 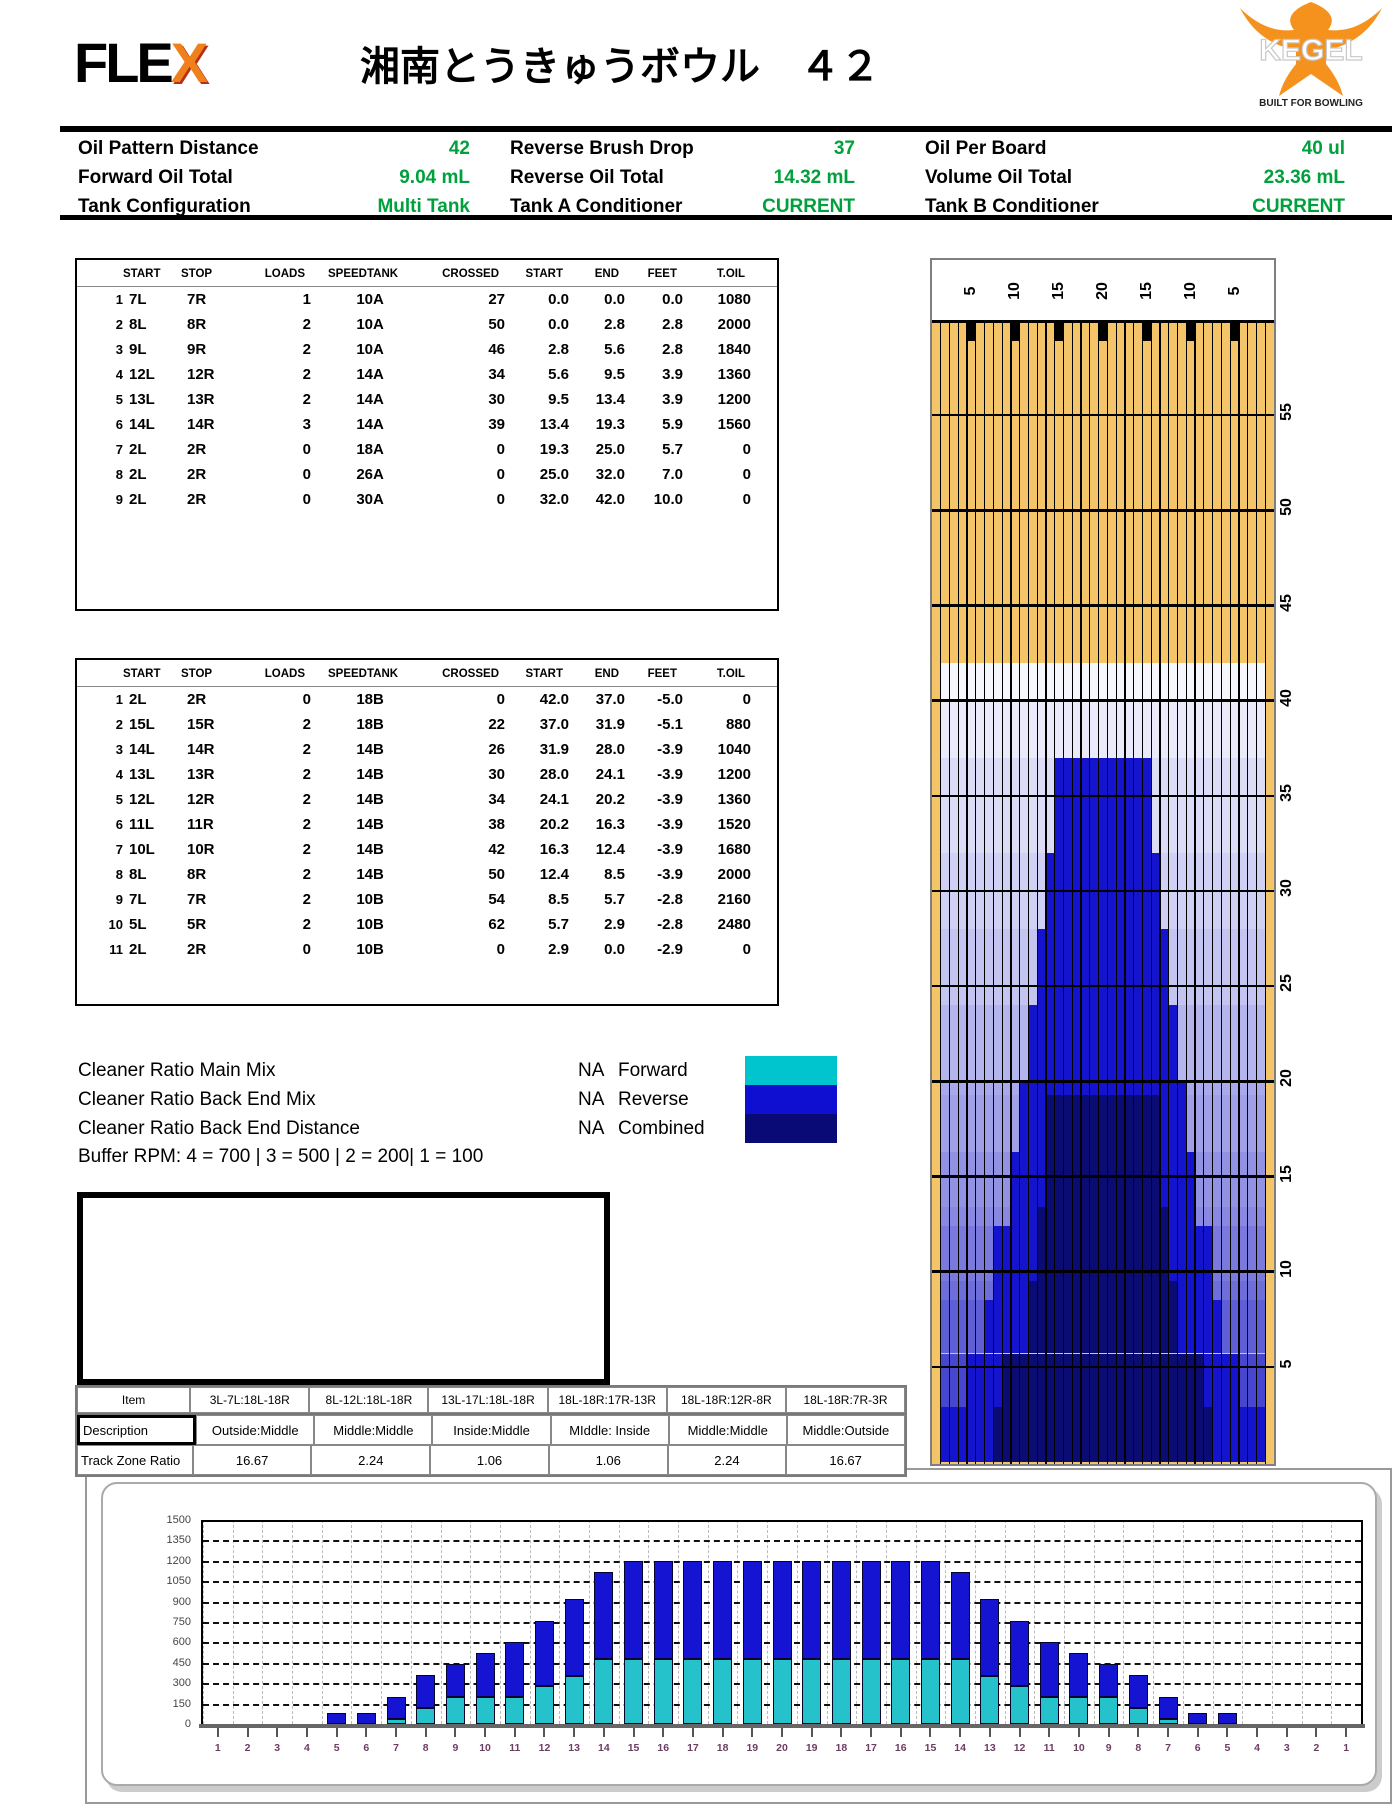 What do you see at coordinates (306, 324) in the screenshot?
I see `table-cell: 2` at bounding box center [306, 324].